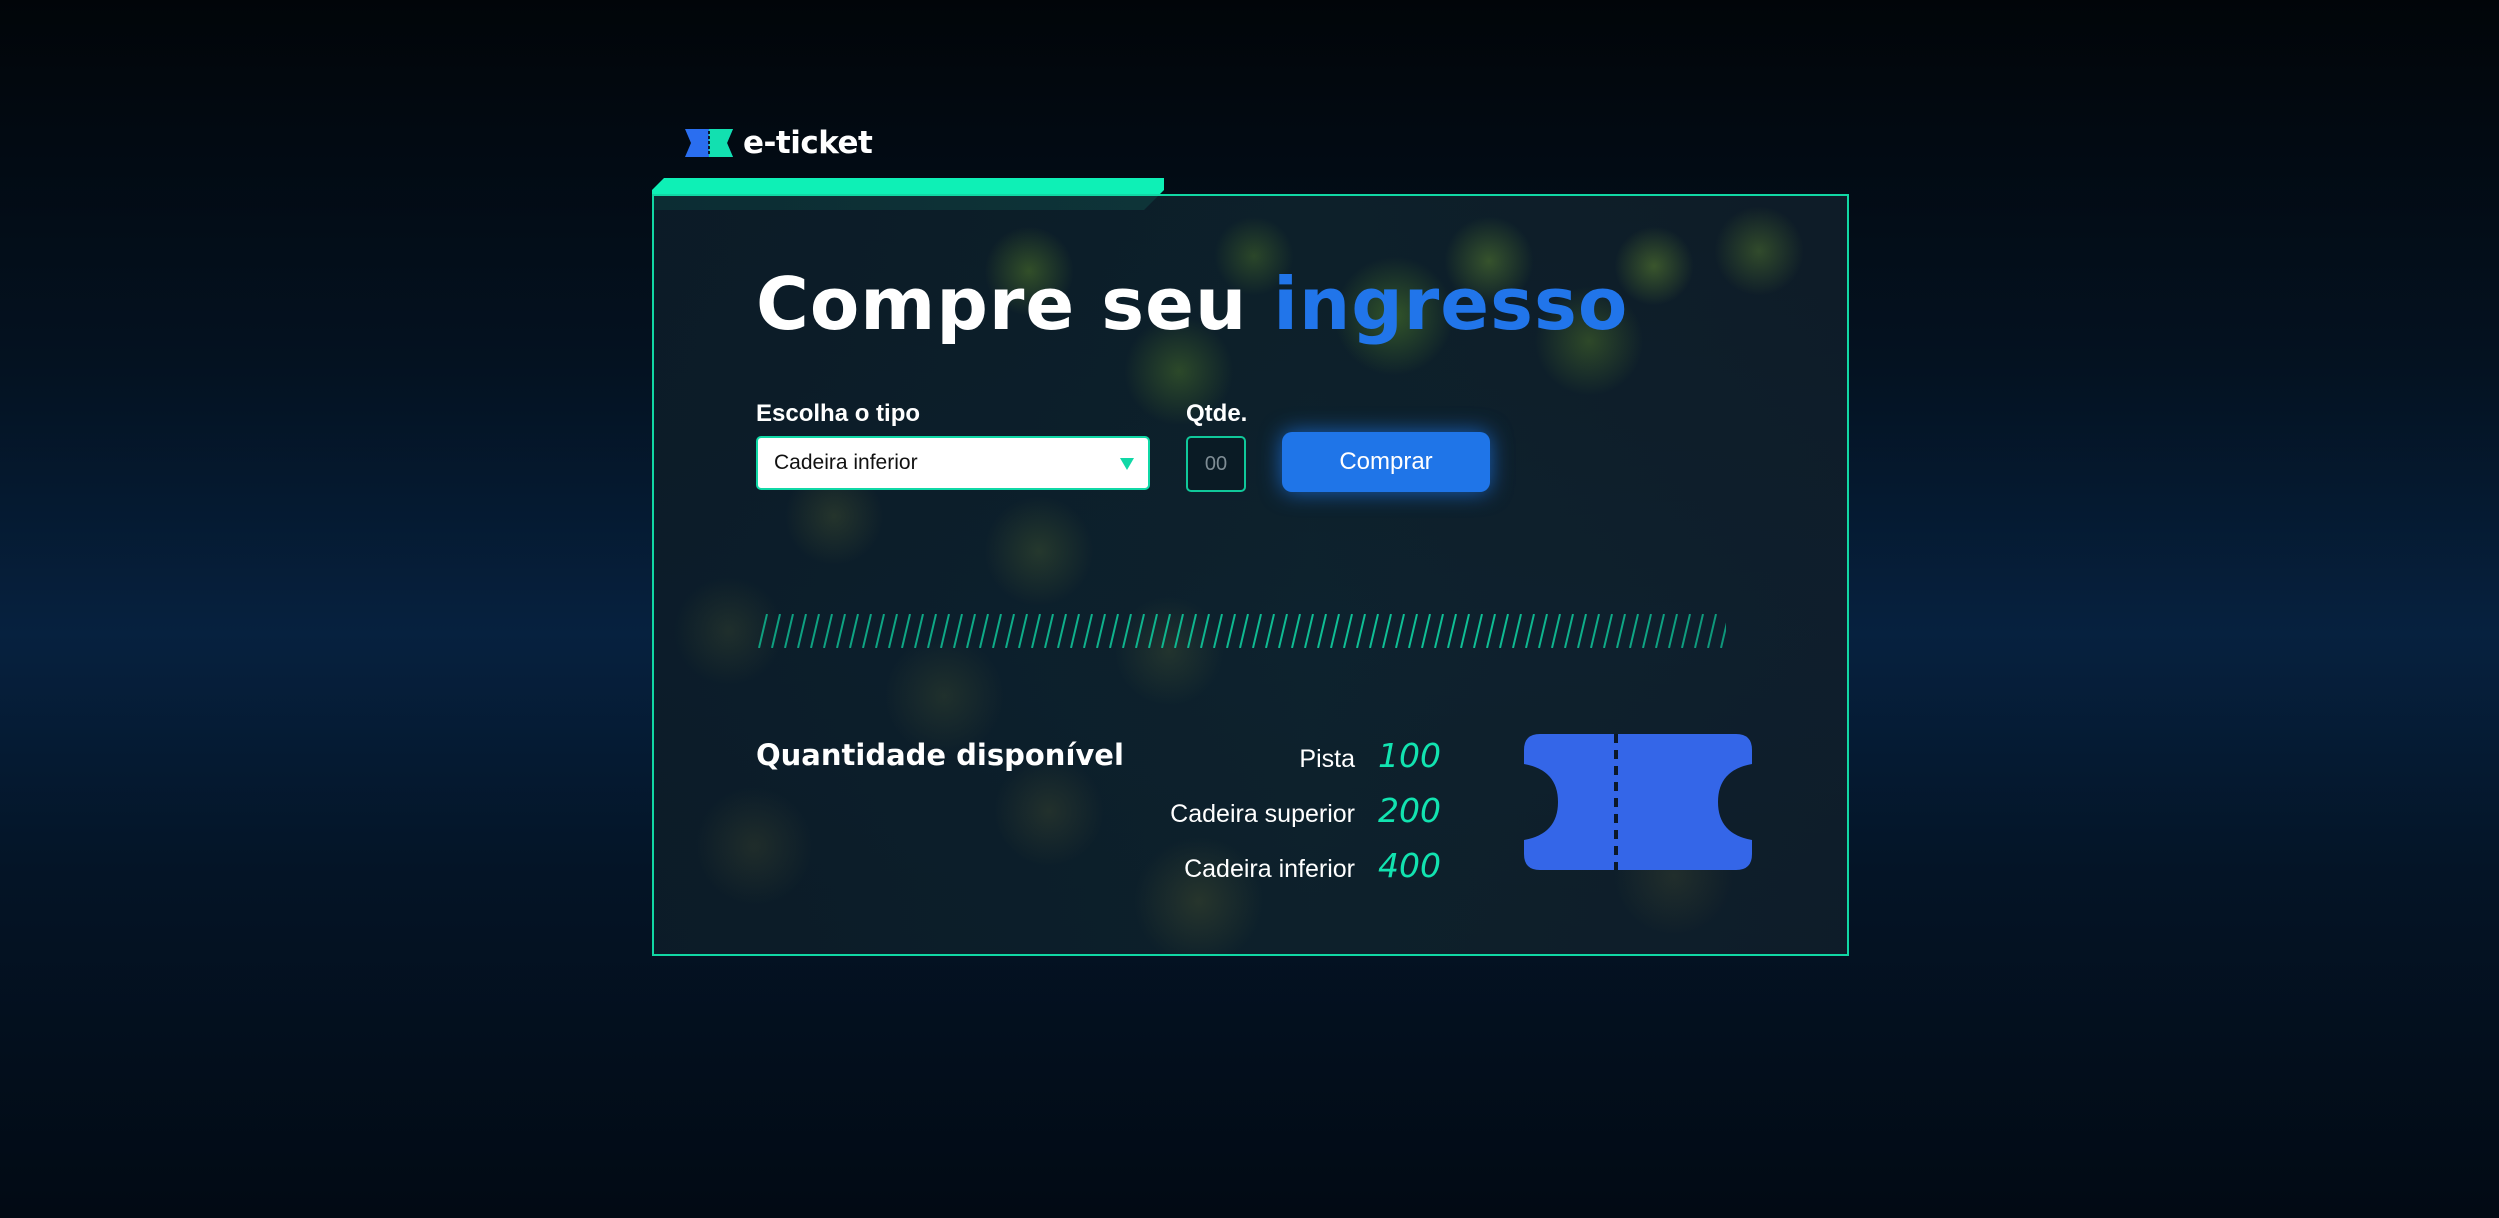 The width and height of the screenshot is (2499, 1218). I want to click on availability-value: 200, so click(1409, 810).